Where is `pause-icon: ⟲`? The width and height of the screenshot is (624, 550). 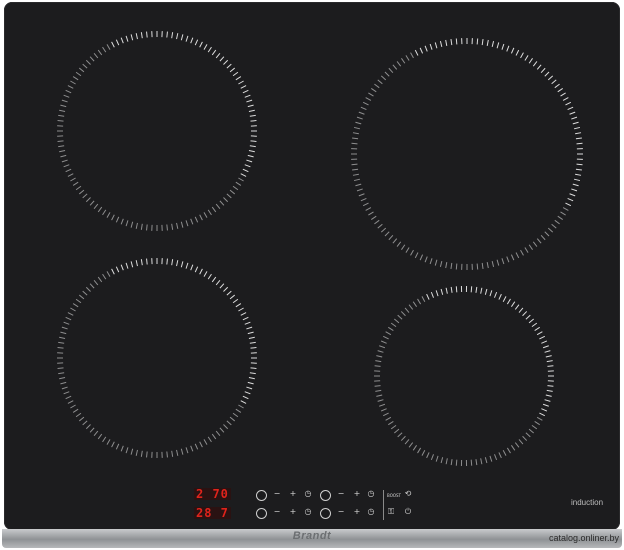
pause-icon: ⟲ is located at coordinates (408, 494).